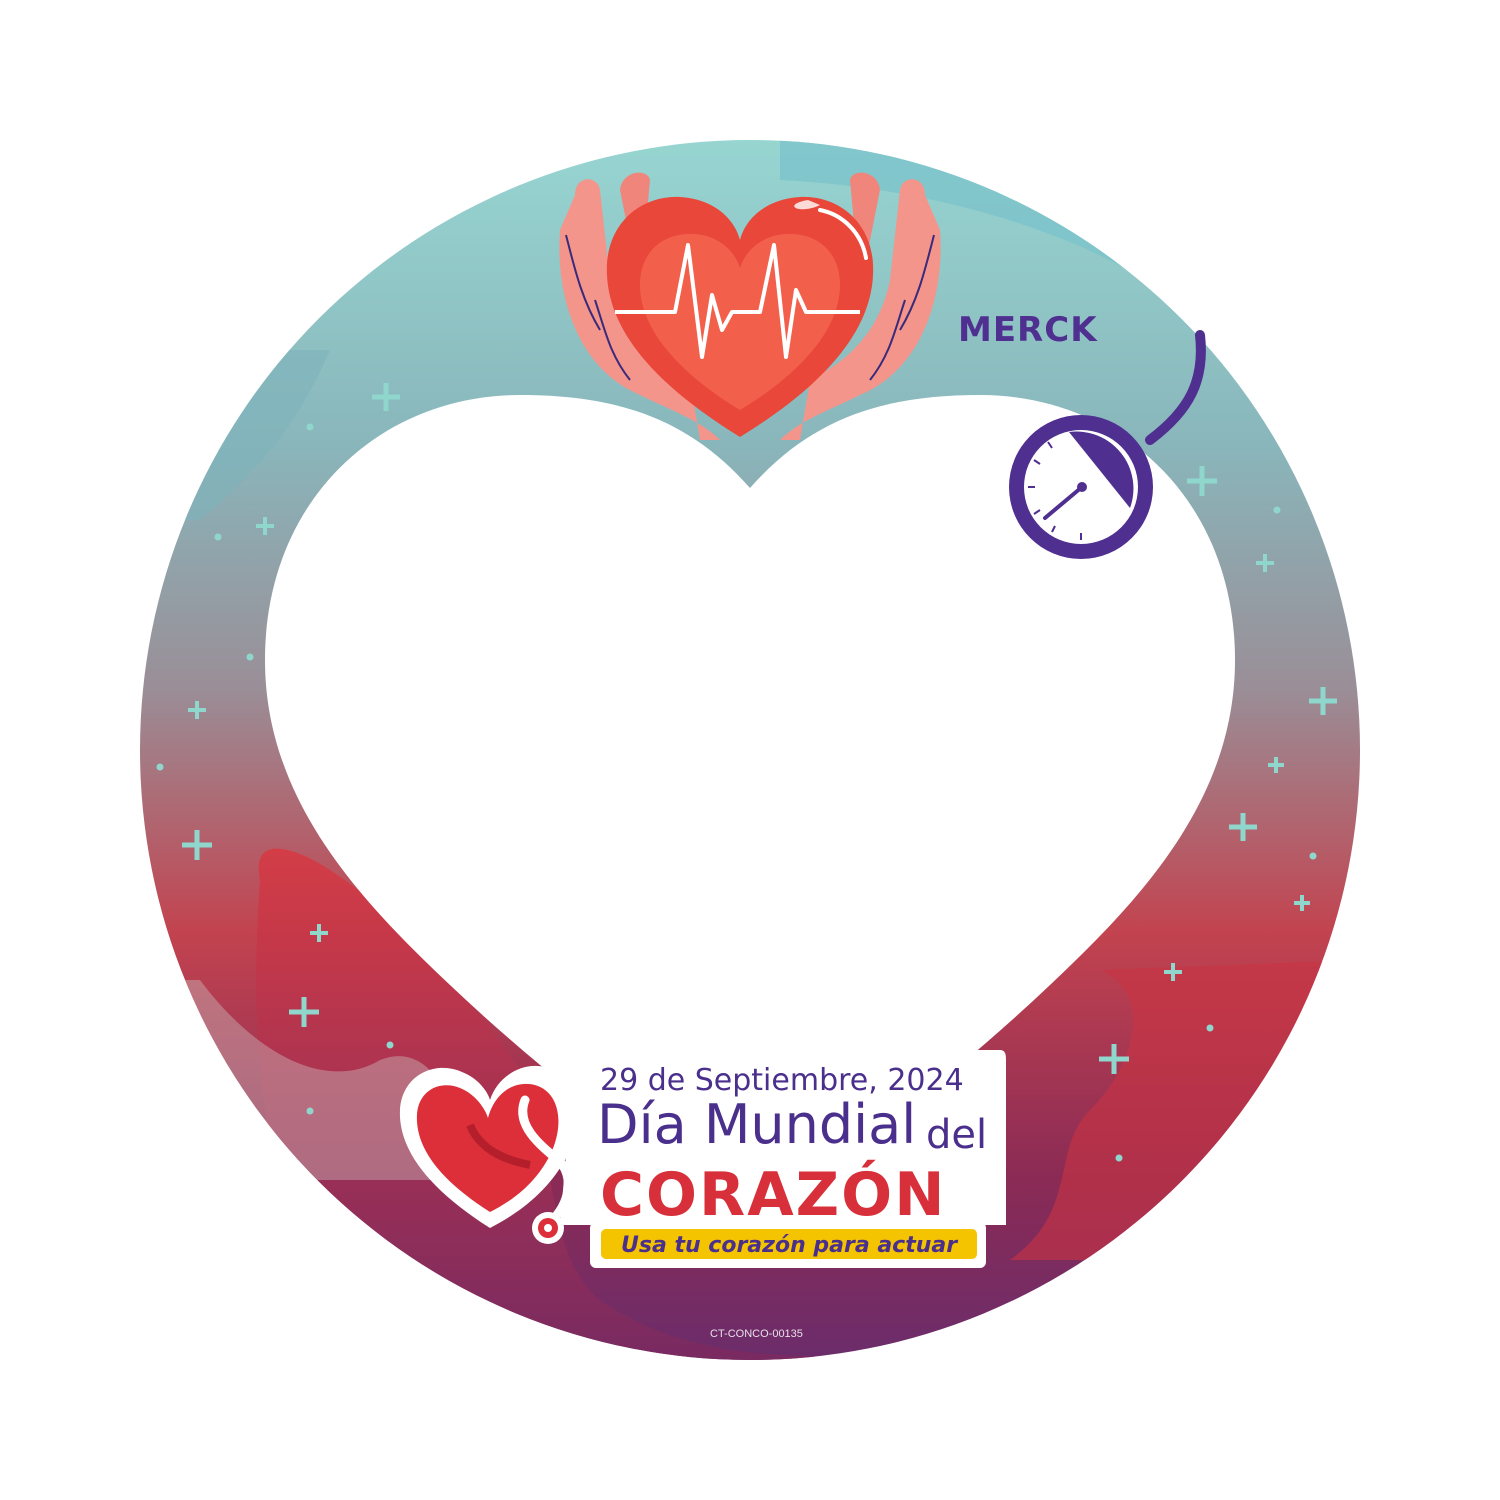 The height and width of the screenshot is (1500, 1500). Describe the element at coordinates (773, 1194) in the screenshot. I see `event-title-big: CORAZÓN` at that location.